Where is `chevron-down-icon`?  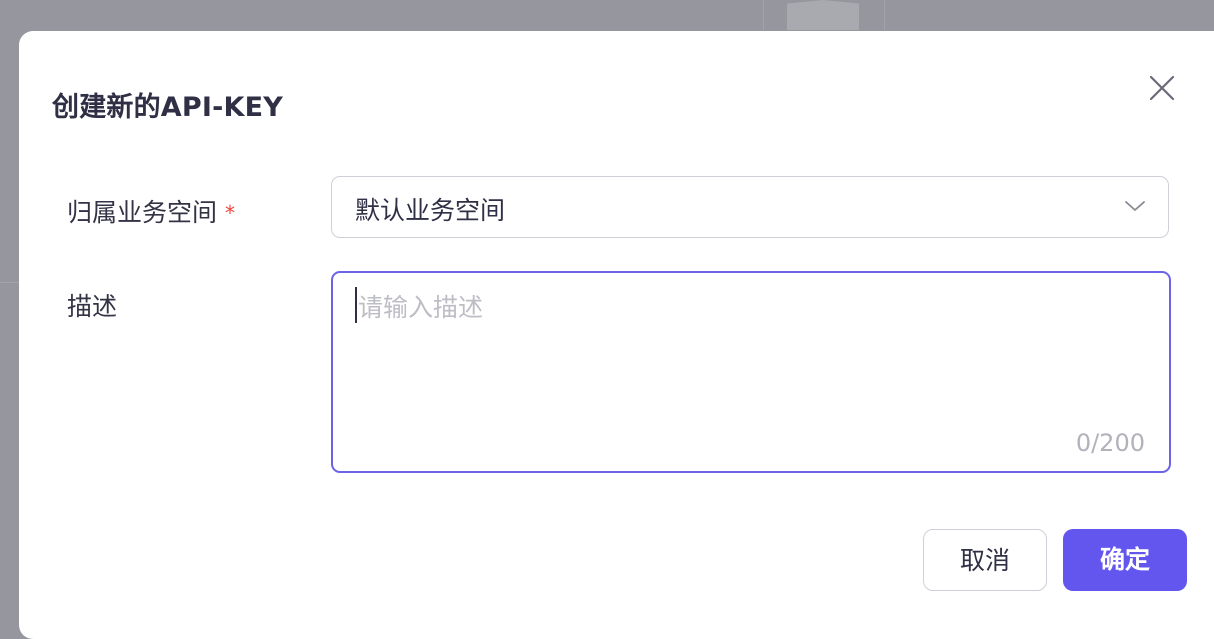 chevron-down-icon is located at coordinates (1135, 206).